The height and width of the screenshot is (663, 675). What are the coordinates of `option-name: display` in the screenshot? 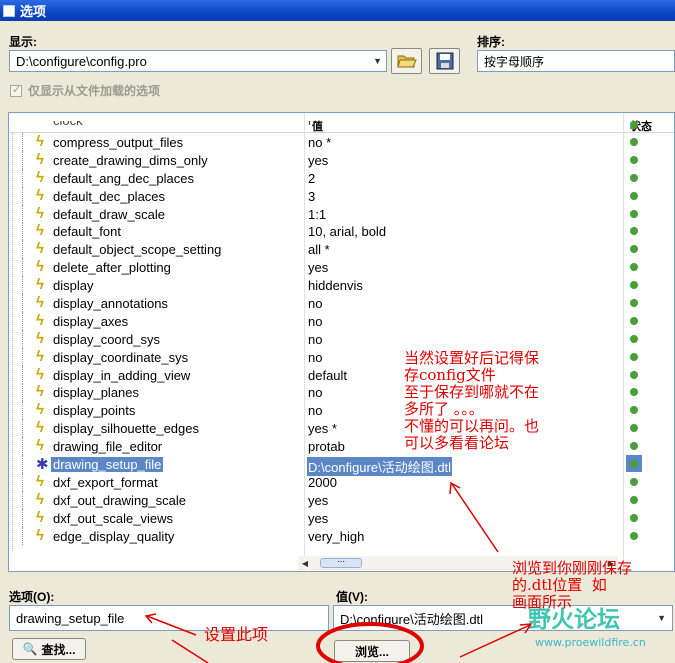 It's located at (73, 286).